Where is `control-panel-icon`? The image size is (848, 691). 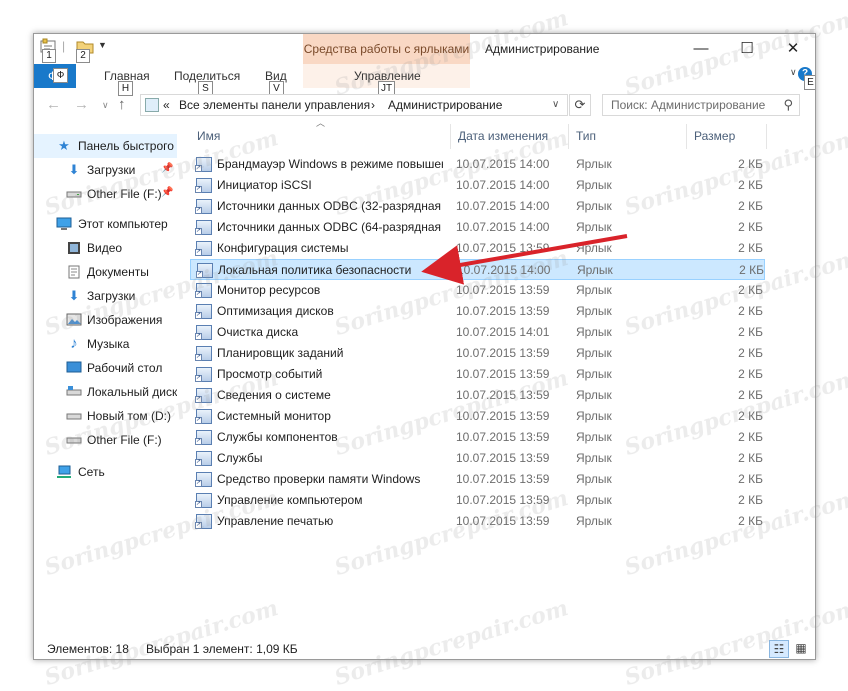
control-panel-icon is located at coordinates (152, 105).